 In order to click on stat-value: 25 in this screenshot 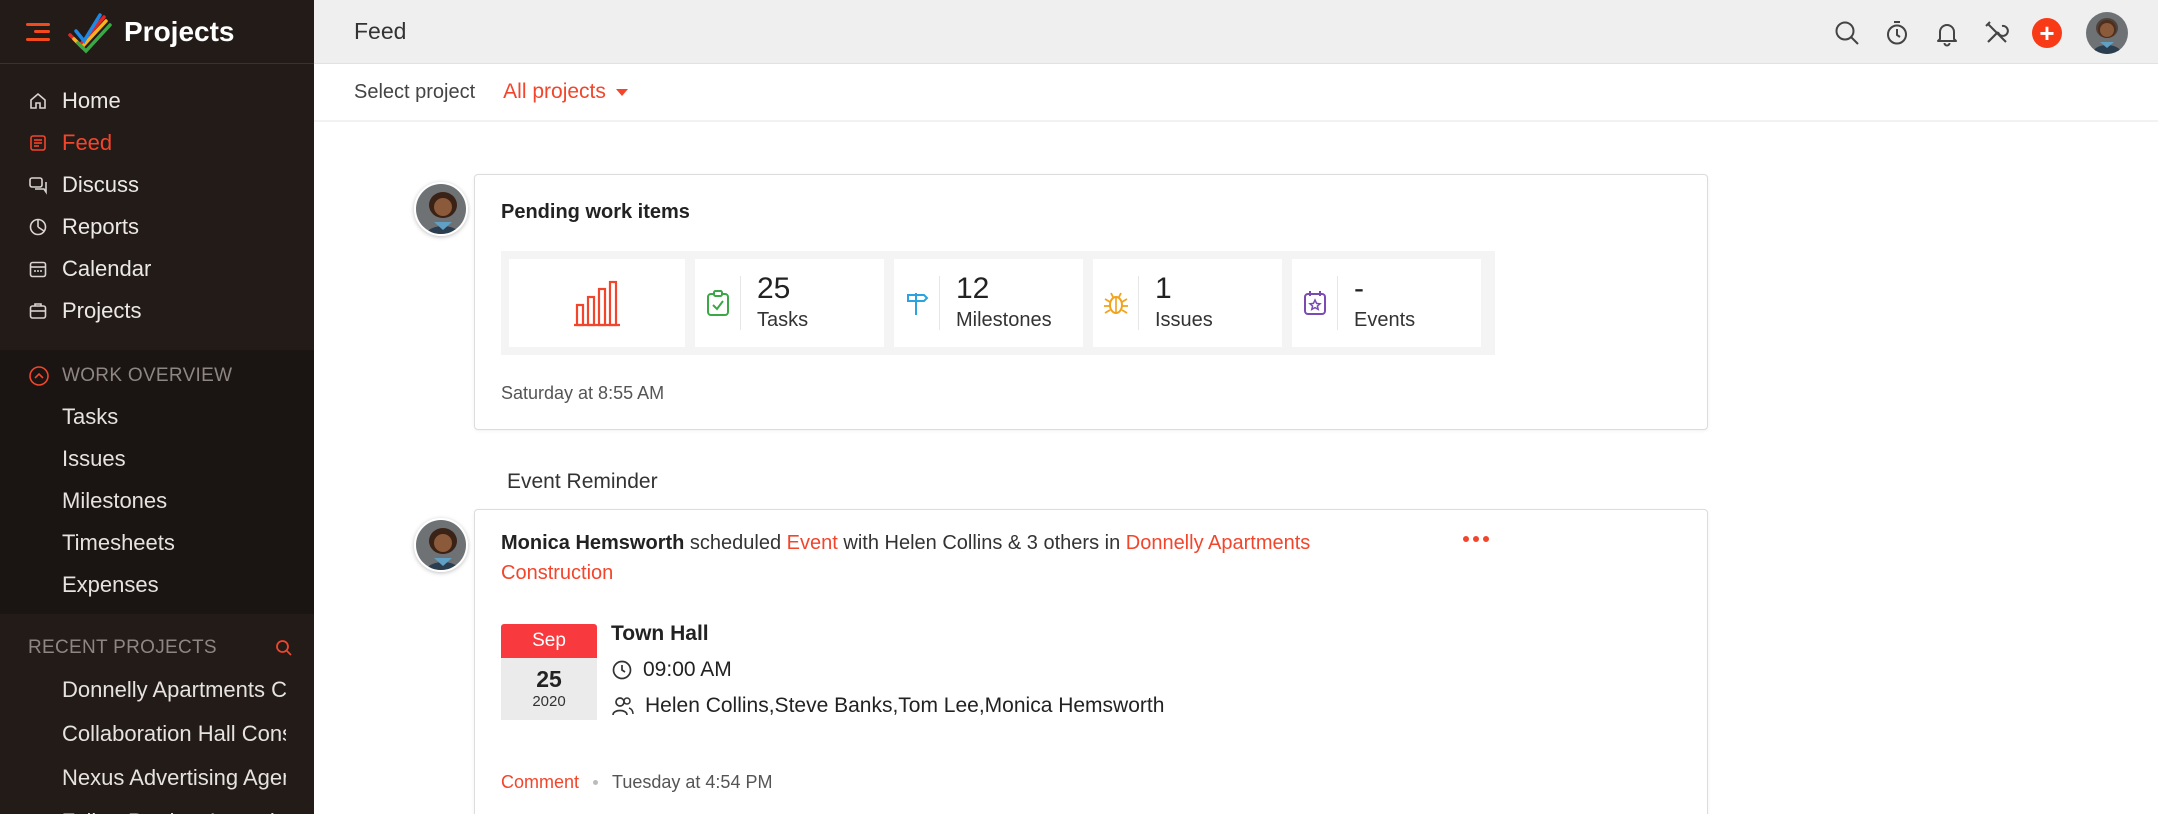, I will do `click(774, 288)`.